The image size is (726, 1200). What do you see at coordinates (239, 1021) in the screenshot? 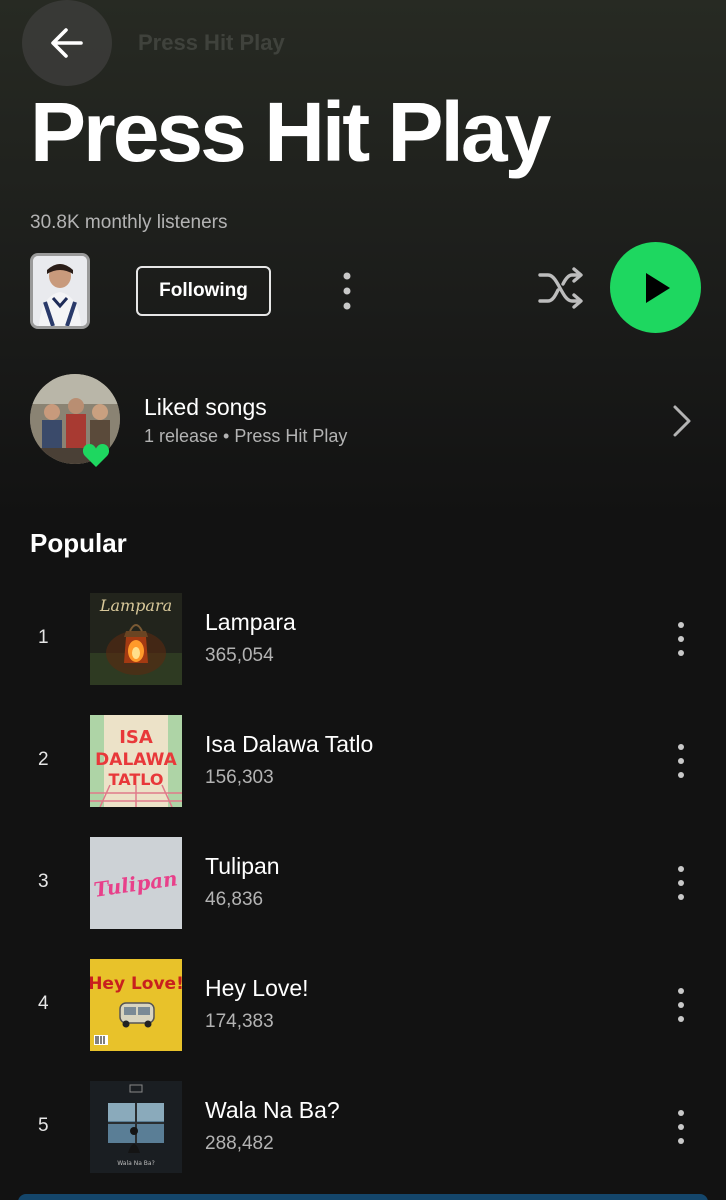
I see `track-plays: 174,383` at bounding box center [239, 1021].